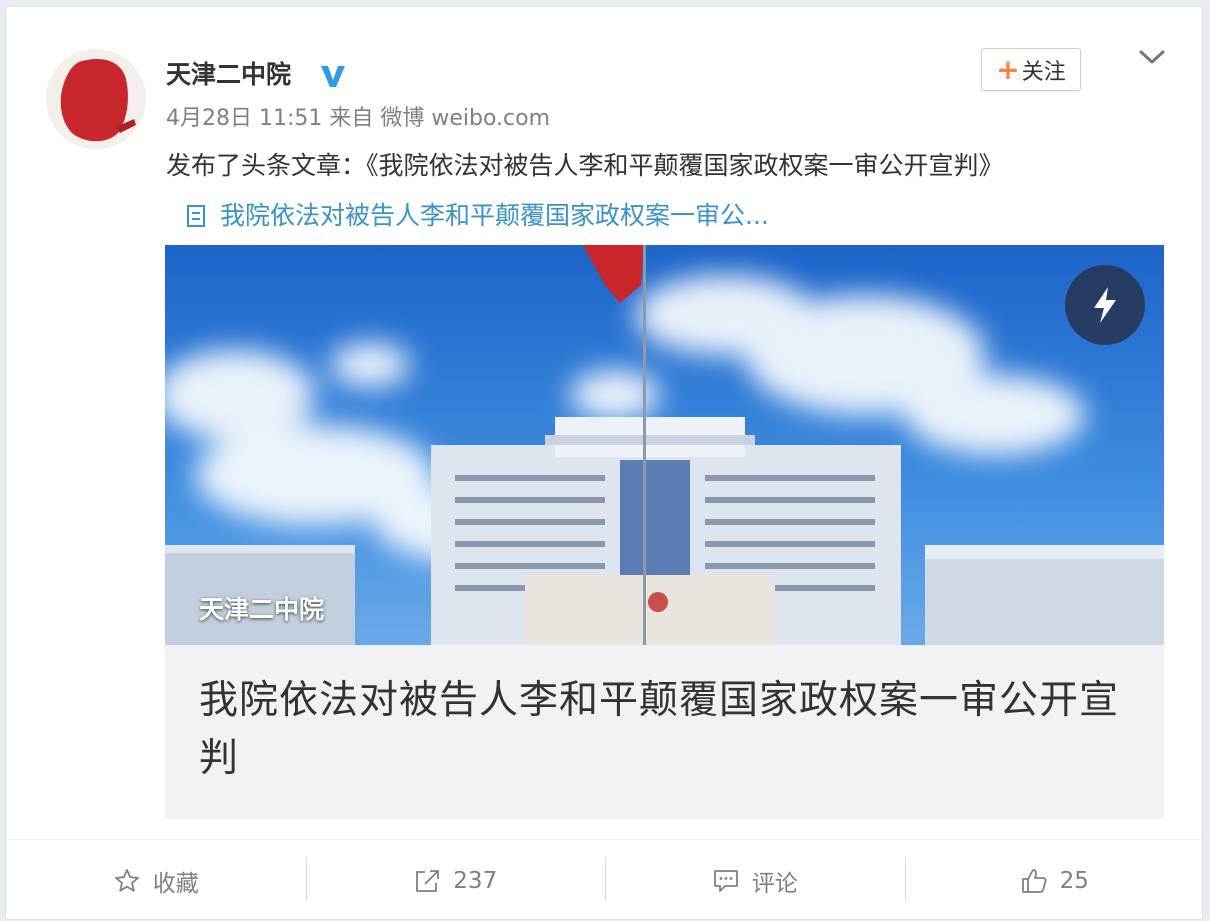 Image resolution: width=1210 pixels, height=921 pixels. What do you see at coordinates (1152, 57) in the screenshot?
I see `chevron-down-icon` at bounding box center [1152, 57].